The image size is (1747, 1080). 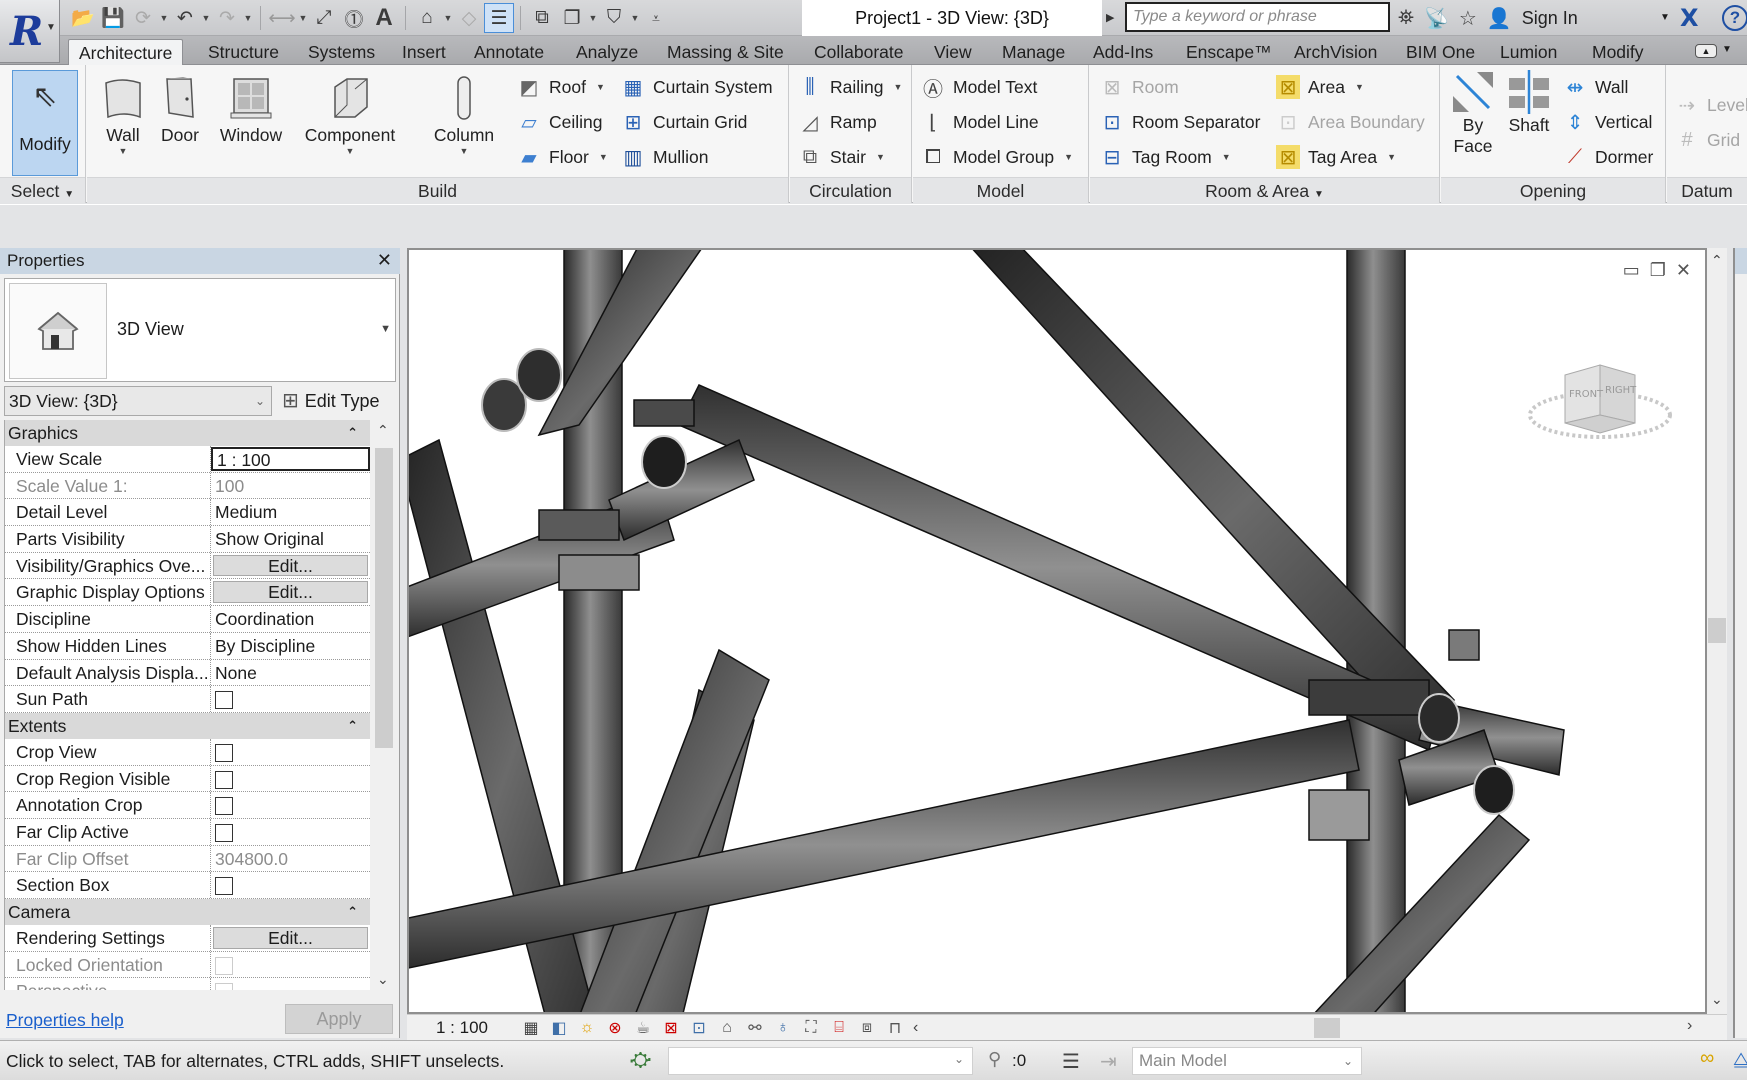 What do you see at coordinates (811, 1028) in the screenshot?
I see `temporary-view-properties-icon: ⛶` at bounding box center [811, 1028].